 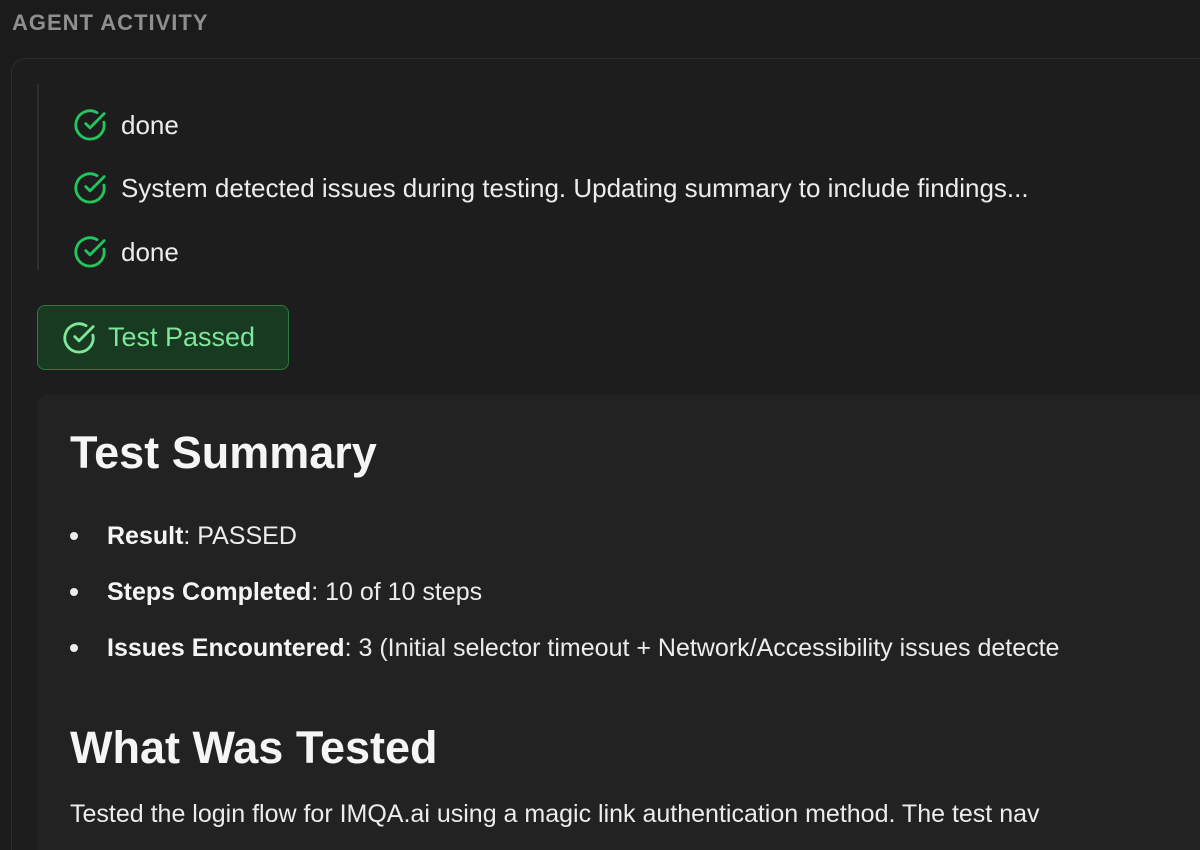 I want to click on what-was-tested-heading: What Was Tested, so click(x=254, y=747).